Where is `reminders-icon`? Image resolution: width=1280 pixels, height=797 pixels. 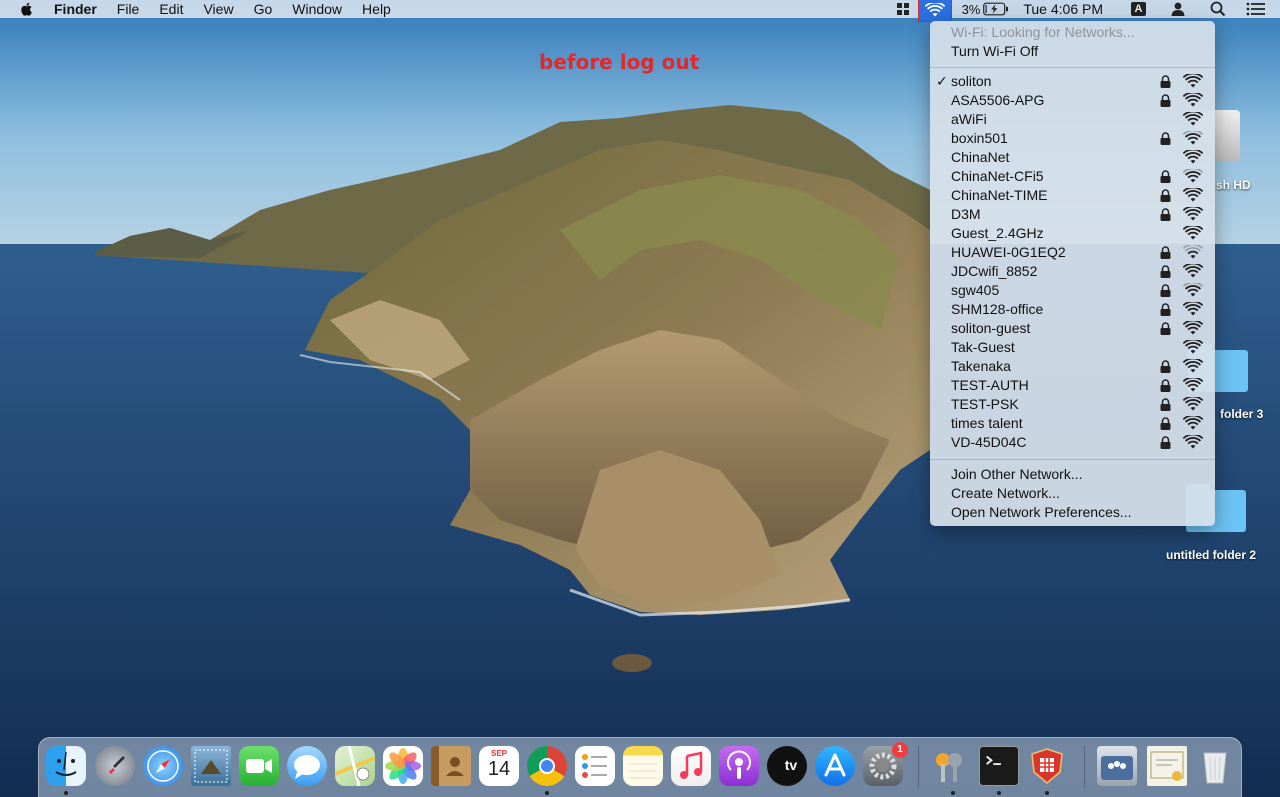 reminders-icon is located at coordinates (595, 766).